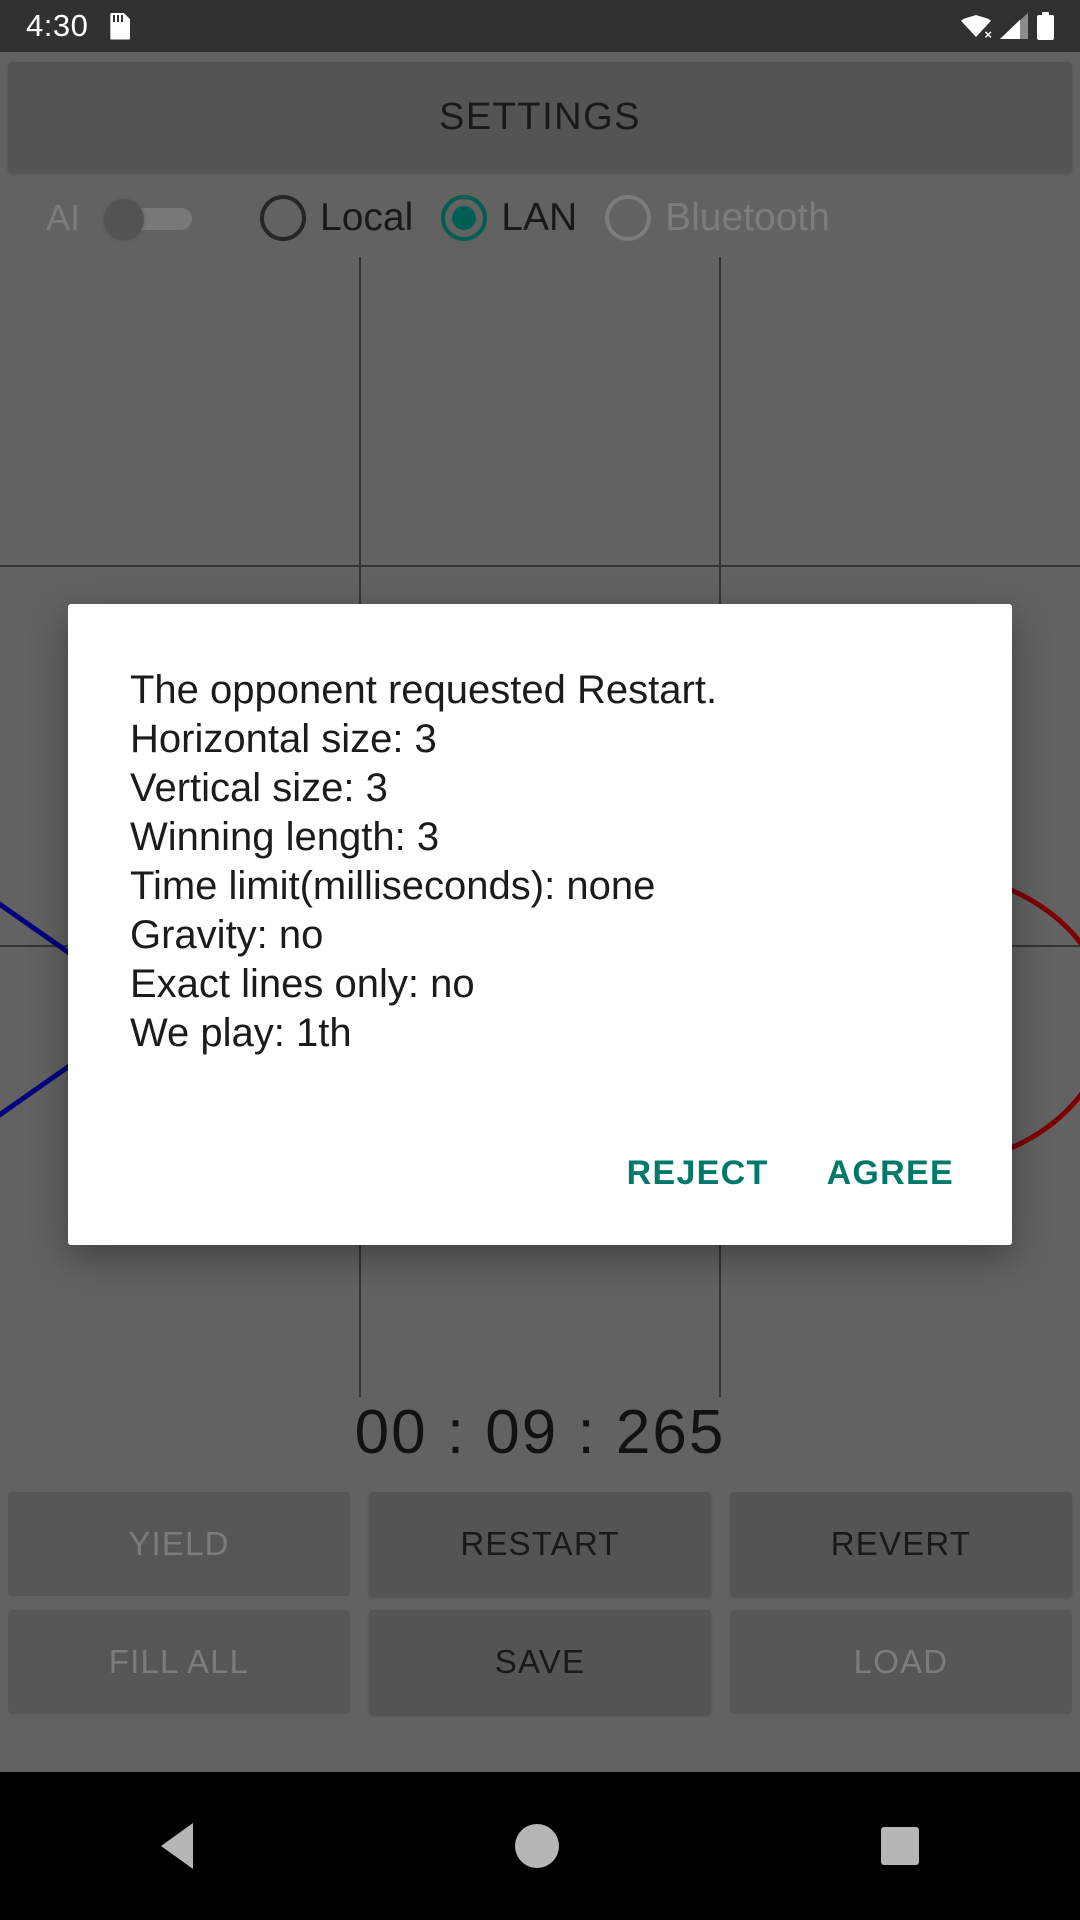 This screenshot has height=1920, width=1080. Describe the element at coordinates (890, 1173) in the screenshot. I see `agree-button: AGREE` at that location.